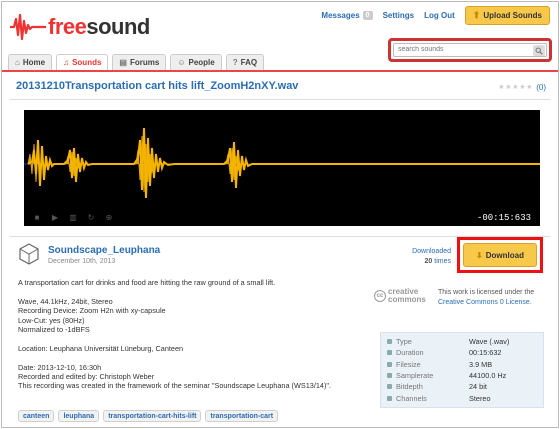 This screenshot has width=560, height=429. Describe the element at coordinates (479, 255) in the screenshot. I see `download-arrow-icon: ⬇` at that location.